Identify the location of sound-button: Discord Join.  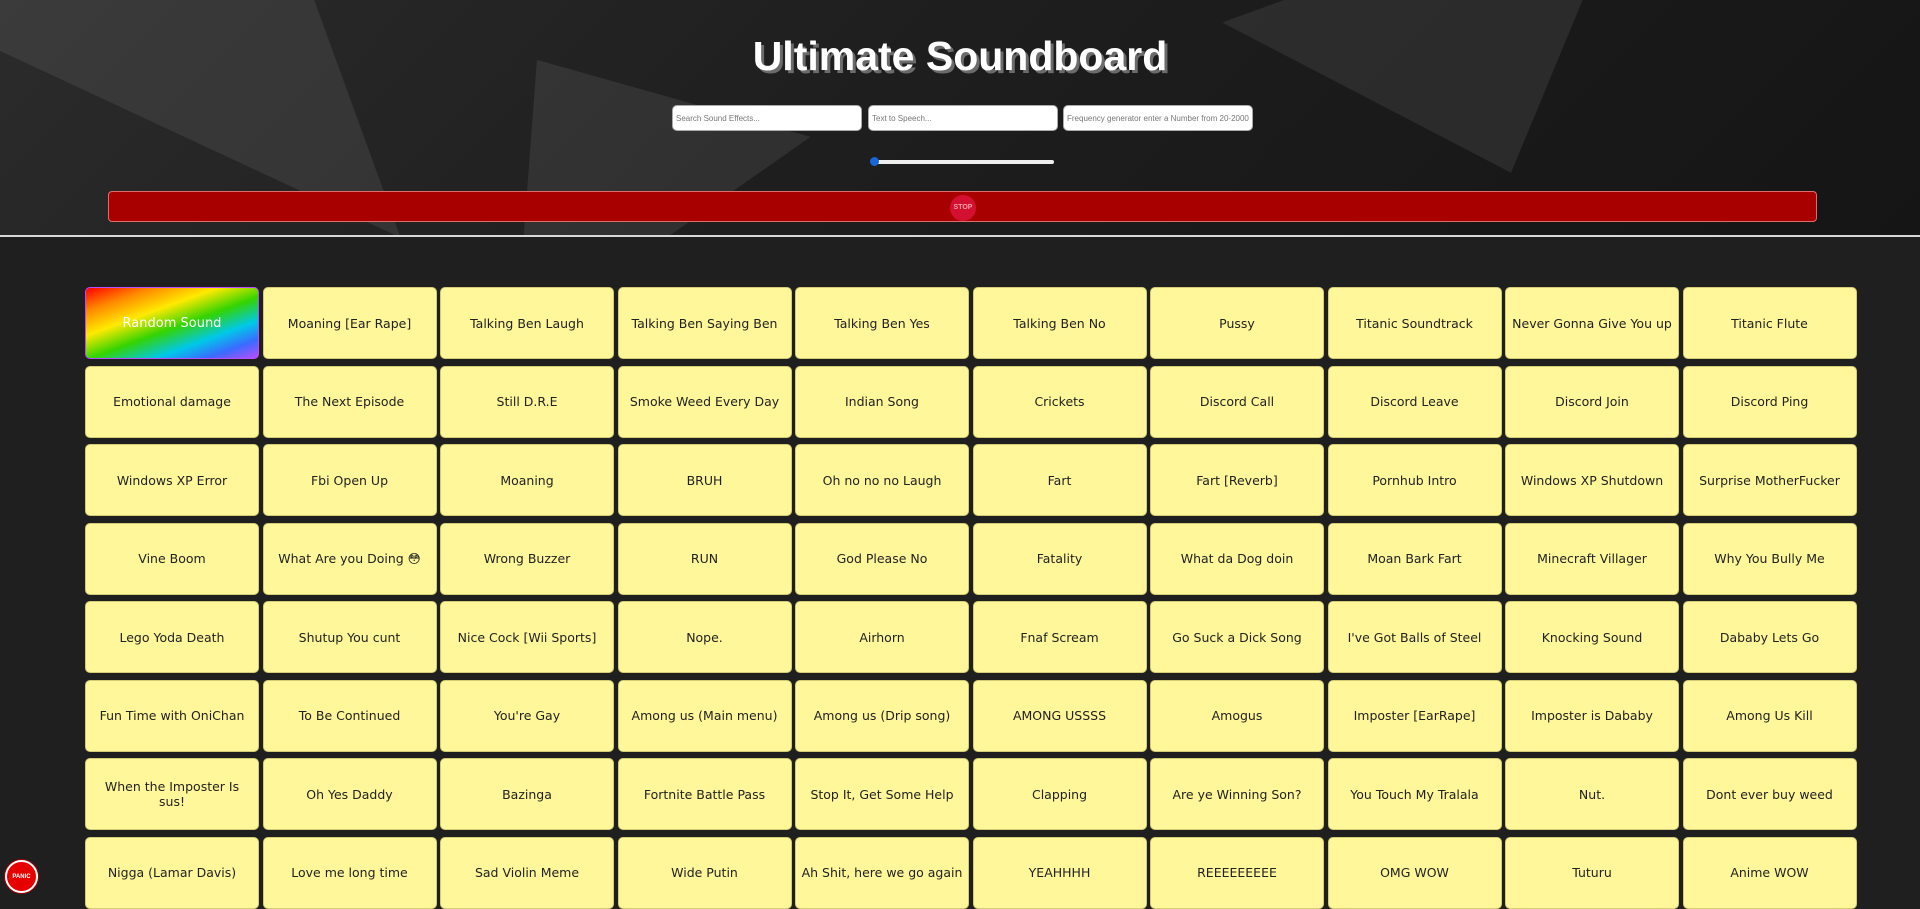
(1592, 401).